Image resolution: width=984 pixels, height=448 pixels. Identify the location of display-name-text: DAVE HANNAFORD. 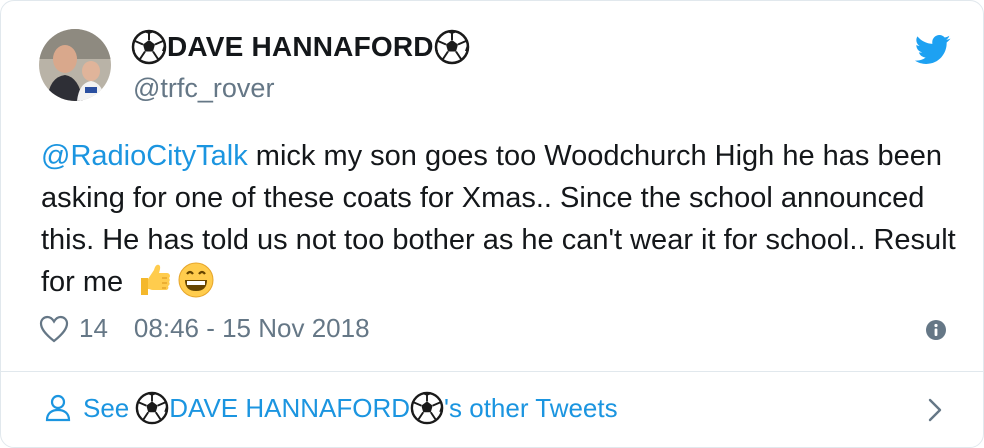
(300, 46).